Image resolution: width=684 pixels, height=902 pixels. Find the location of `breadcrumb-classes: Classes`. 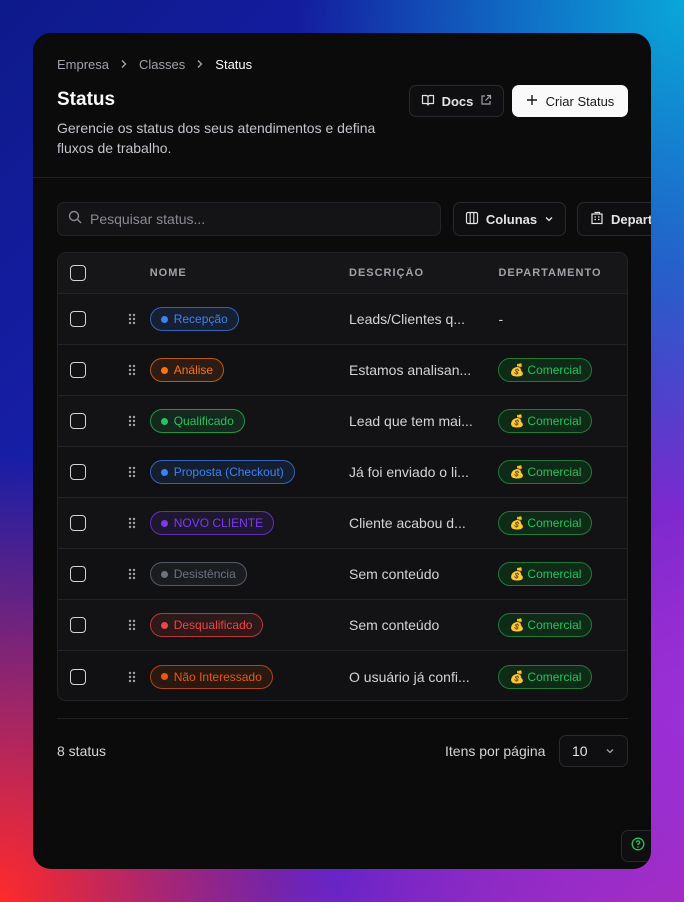

breadcrumb-classes: Classes is located at coordinates (162, 64).